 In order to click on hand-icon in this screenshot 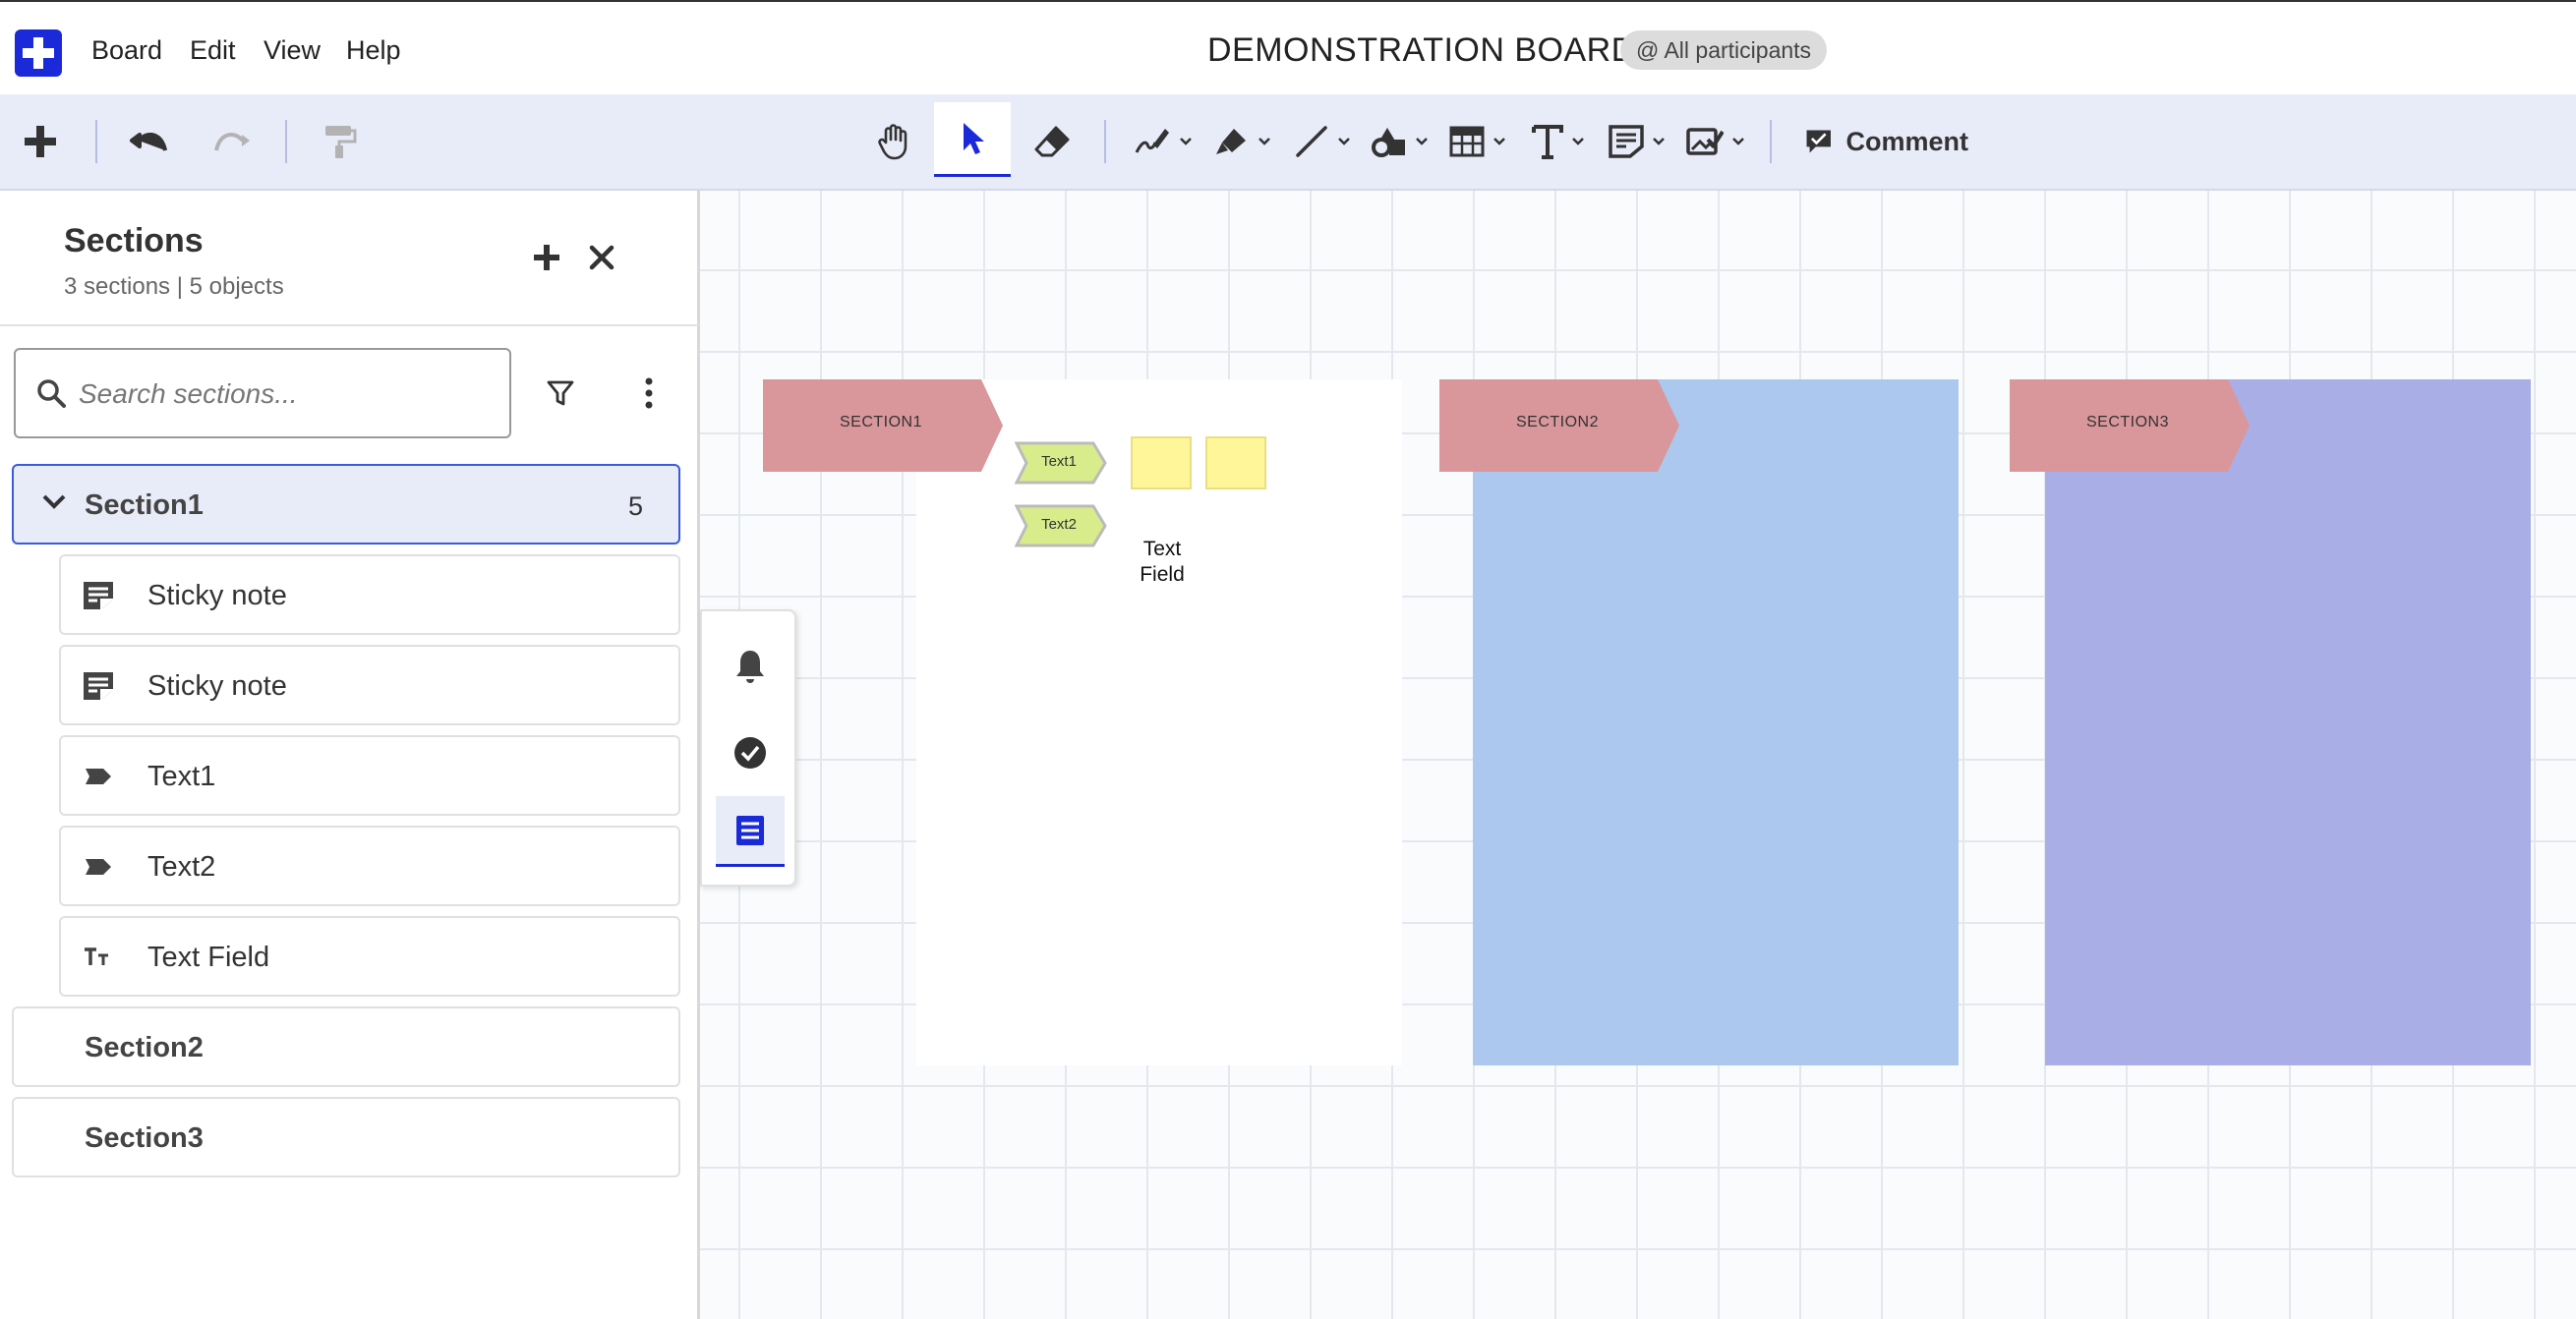, I will do `click(892, 142)`.